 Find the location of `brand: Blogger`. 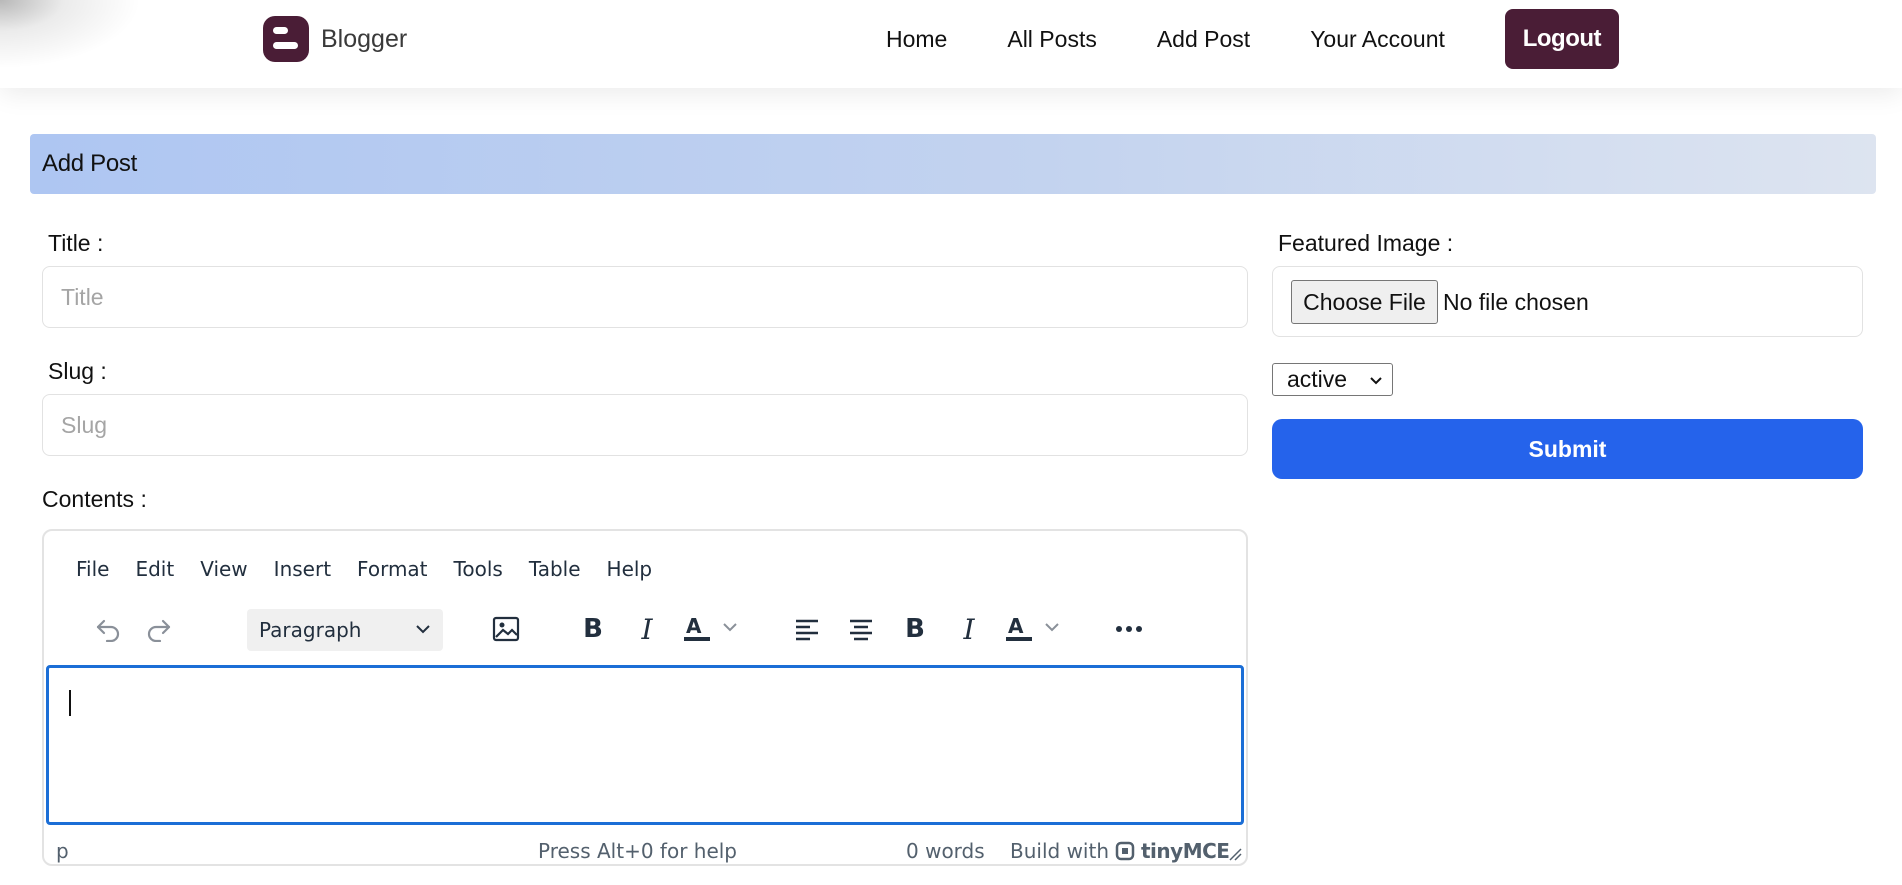

brand: Blogger is located at coordinates (335, 39).